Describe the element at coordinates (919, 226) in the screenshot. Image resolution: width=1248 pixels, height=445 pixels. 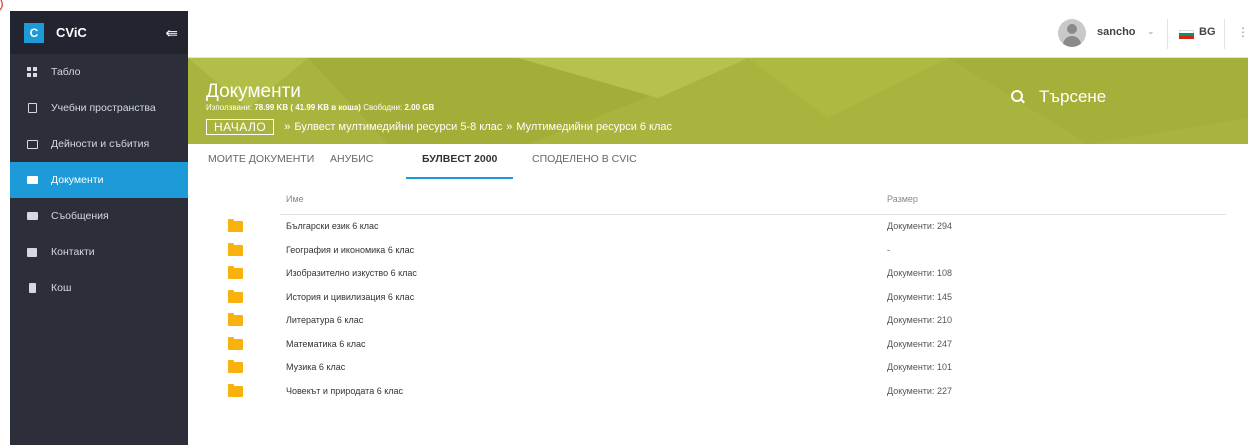
I see `folder-size: Документи: 294` at that location.